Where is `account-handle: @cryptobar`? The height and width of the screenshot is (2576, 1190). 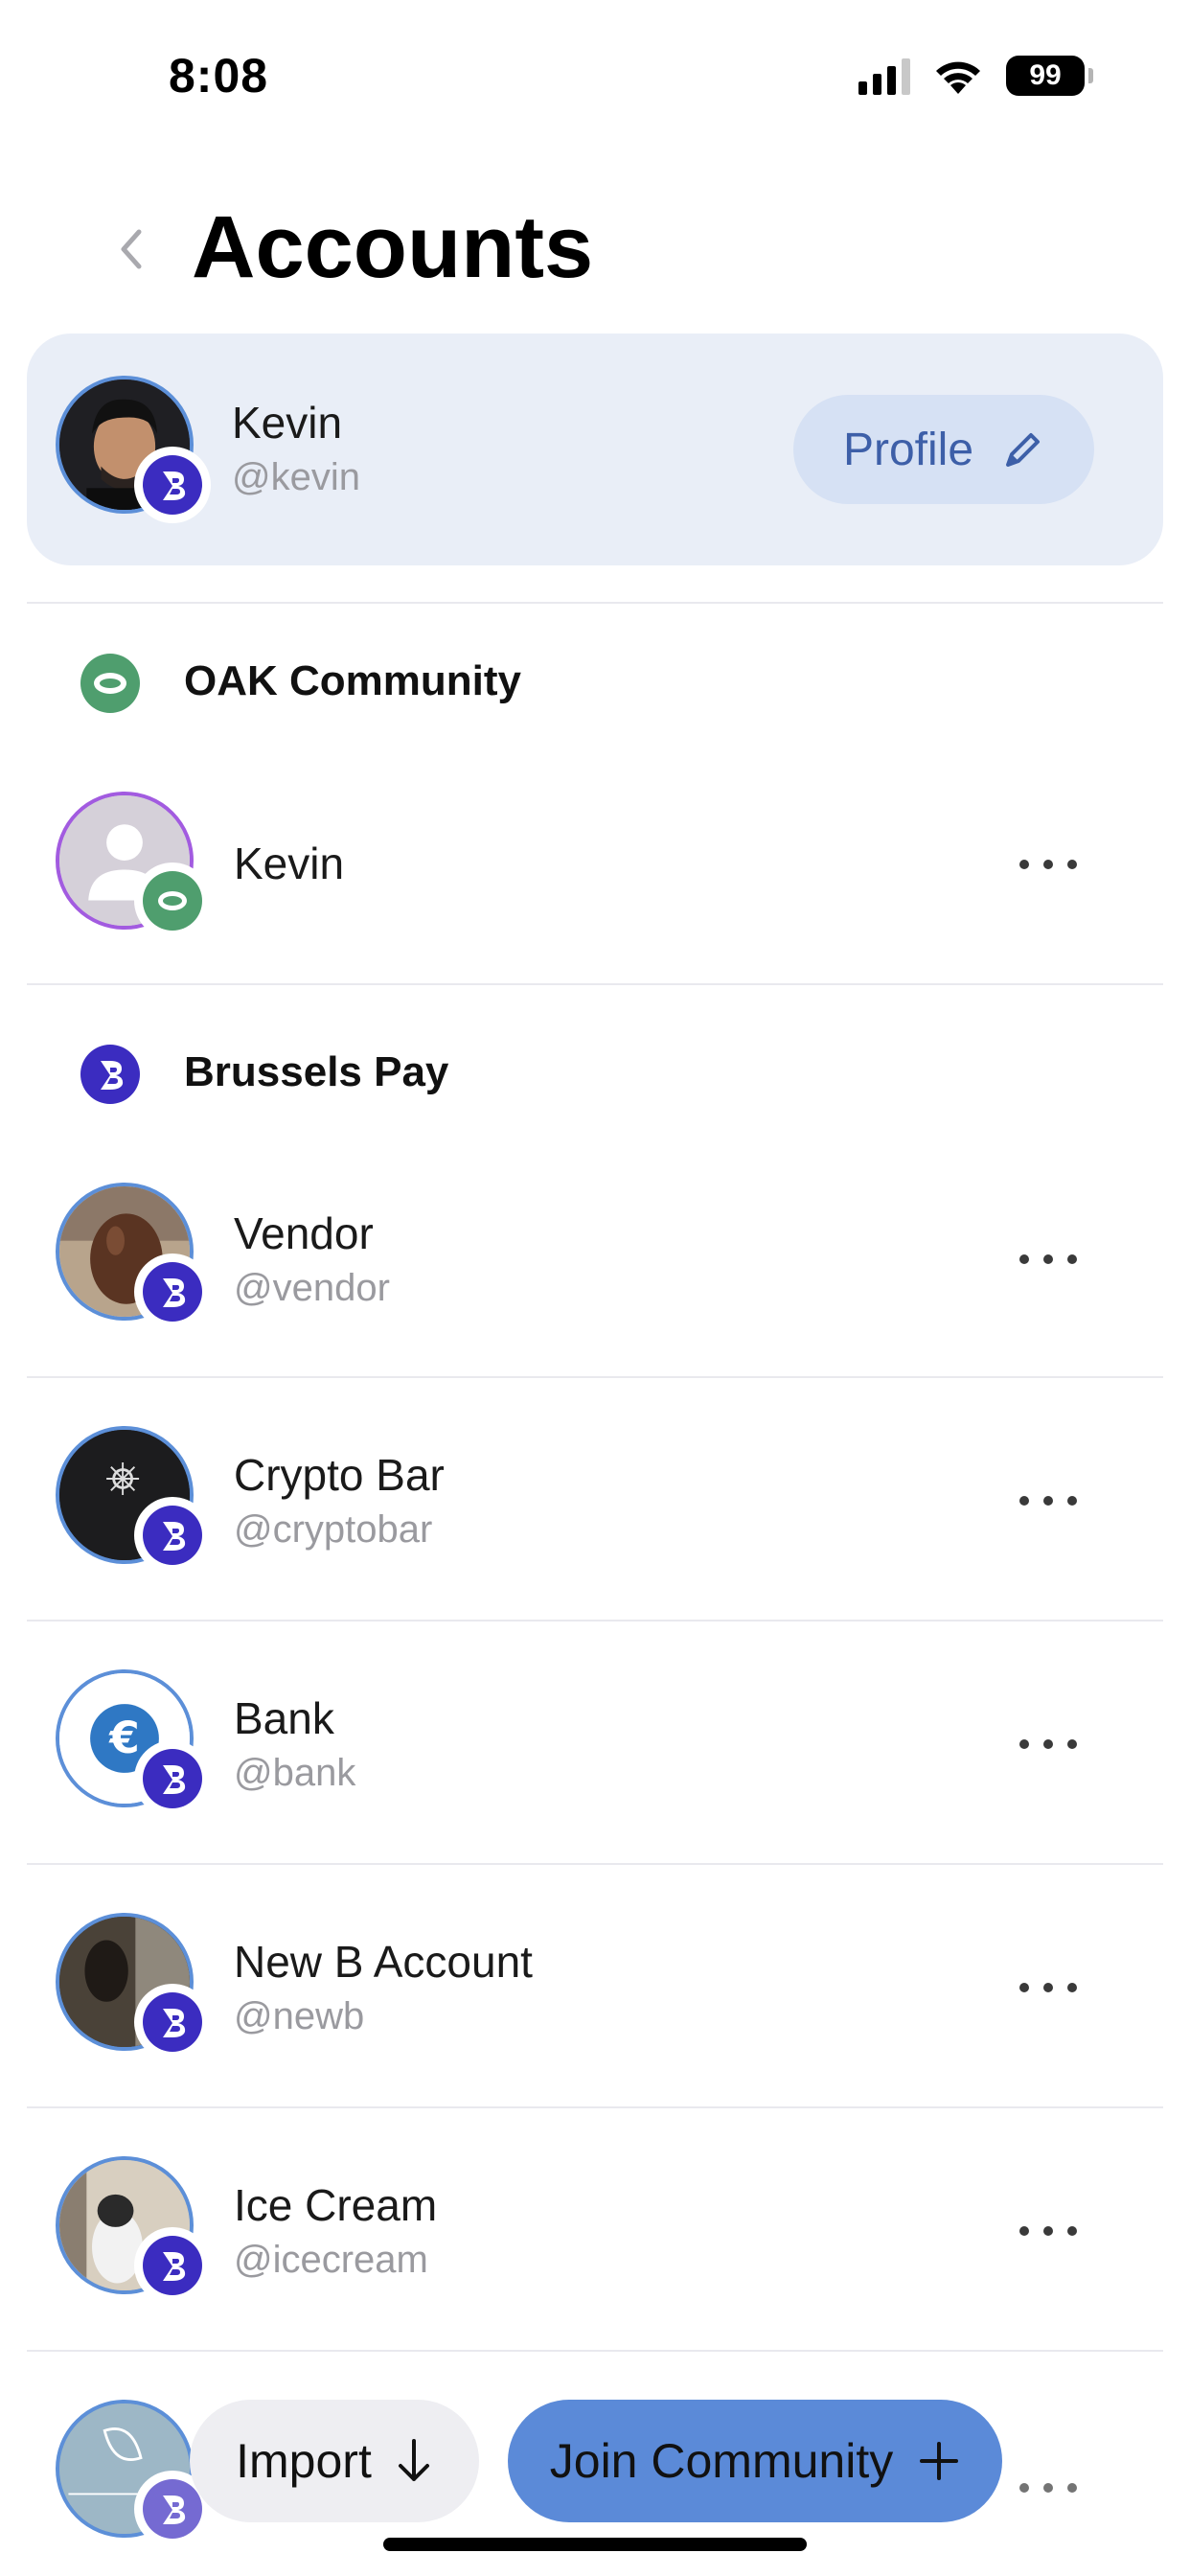
account-handle: @cryptobar is located at coordinates (334, 1529).